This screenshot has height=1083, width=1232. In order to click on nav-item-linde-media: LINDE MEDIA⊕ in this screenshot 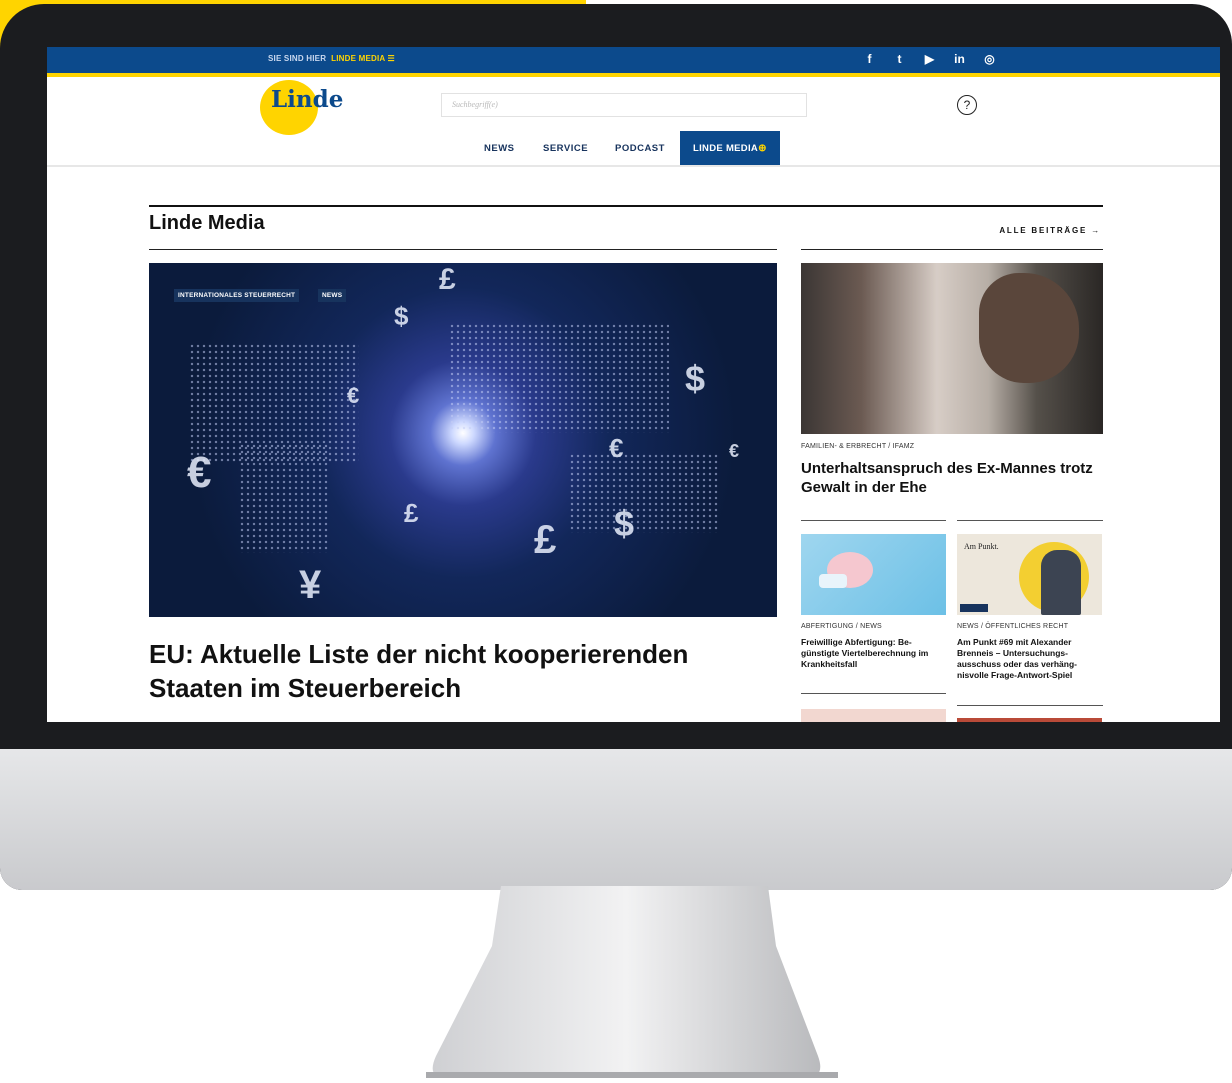, I will do `click(730, 148)`.